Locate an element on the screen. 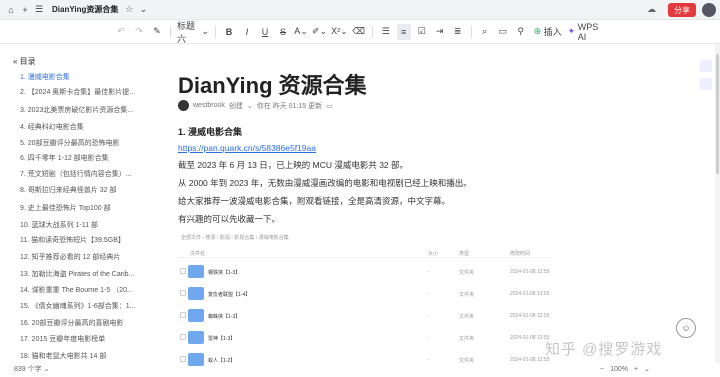 Image resolution: width=720 pixels, height=377 pixels. column-header: 类型 is located at coordinates (464, 254).